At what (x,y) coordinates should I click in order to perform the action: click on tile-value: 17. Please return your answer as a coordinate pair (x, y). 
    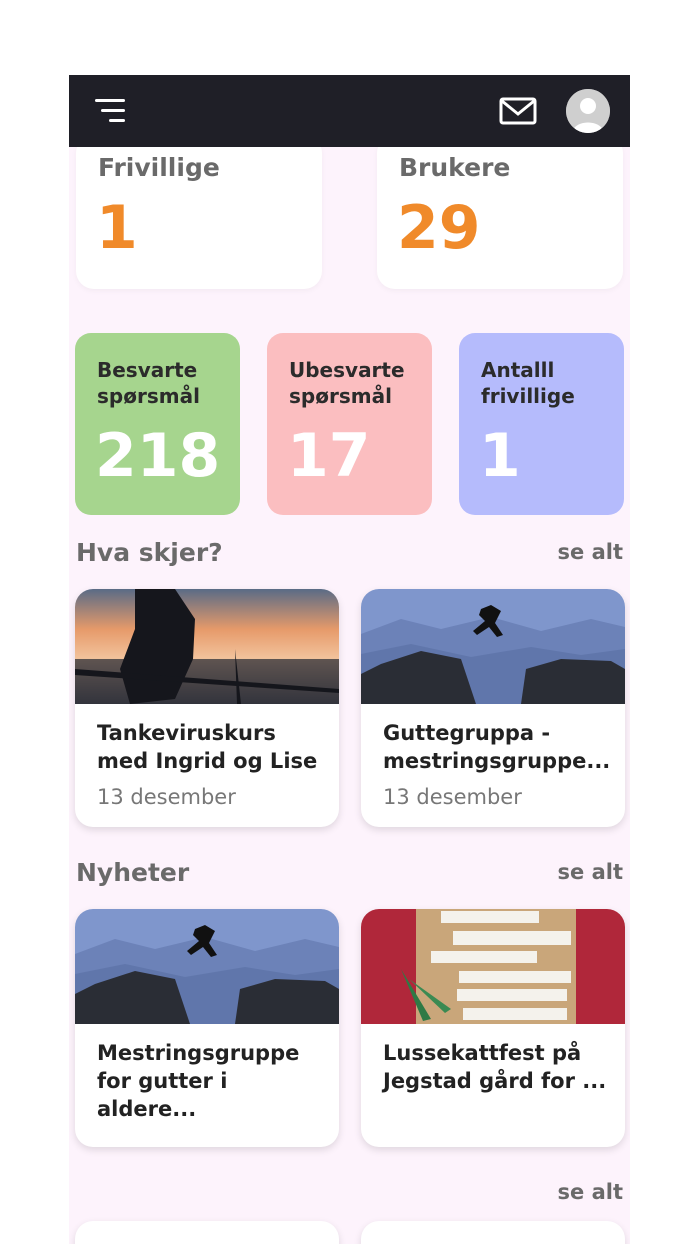
    Looking at the image, I should click on (329, 456).